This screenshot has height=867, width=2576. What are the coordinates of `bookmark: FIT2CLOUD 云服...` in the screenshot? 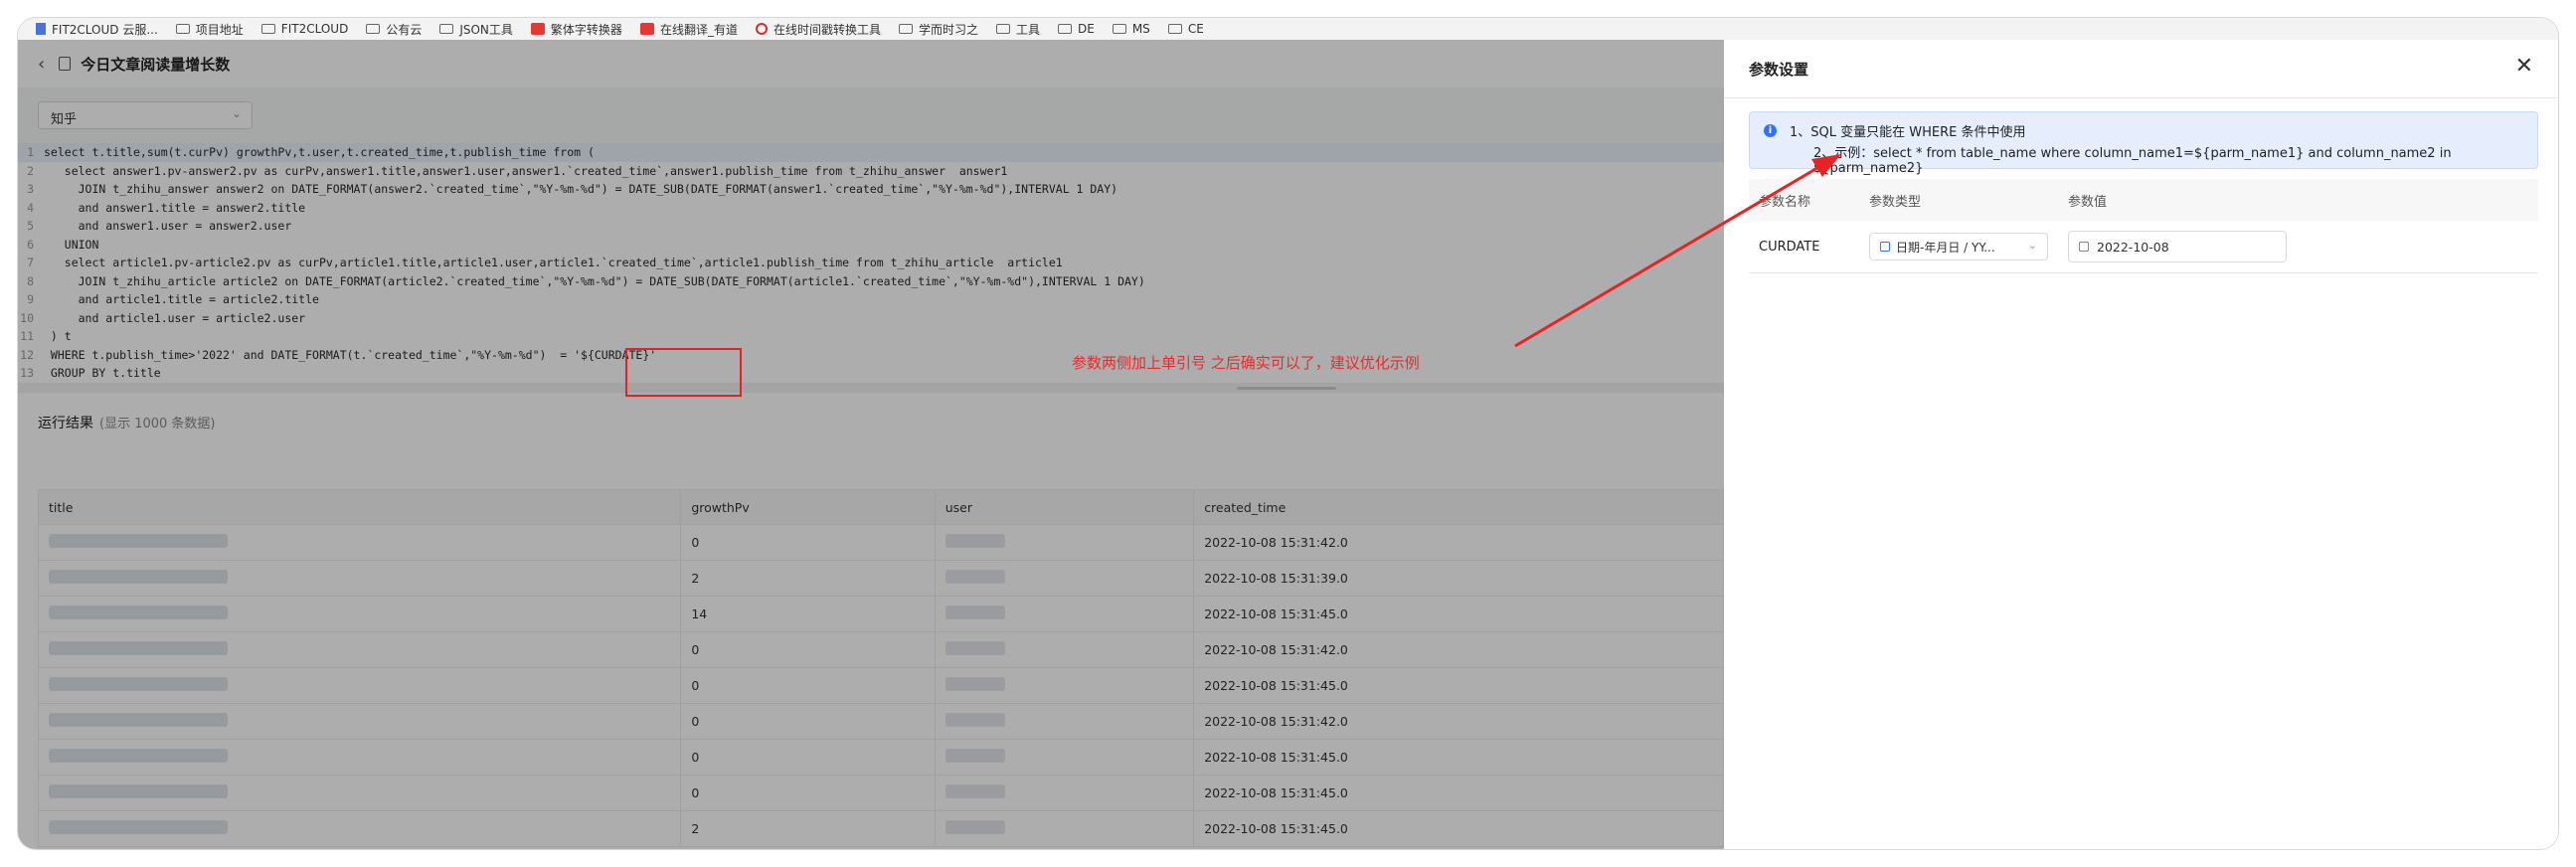 It's located at (97, 29).